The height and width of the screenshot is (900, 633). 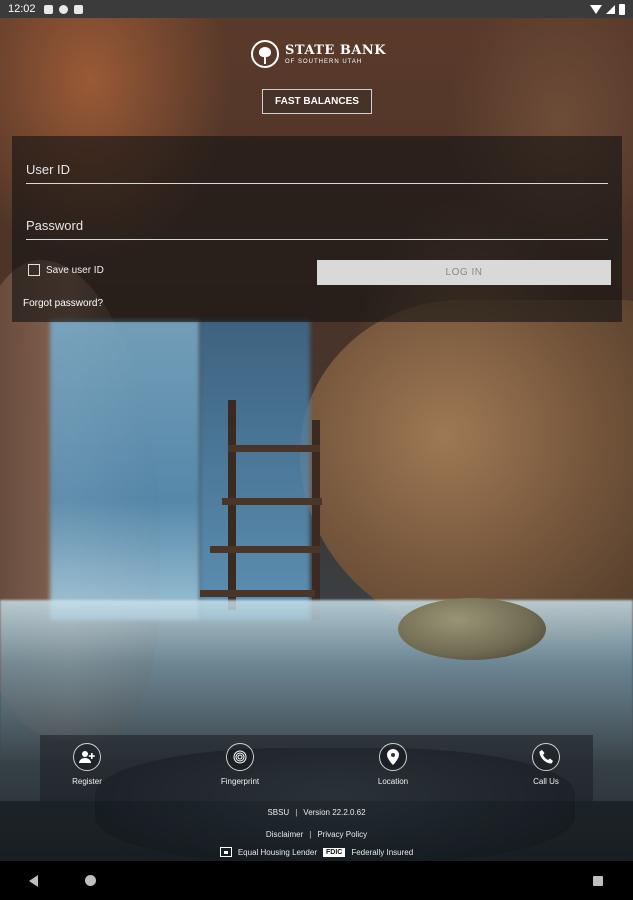 I want to click on bank-subtitle: OF SOUTHERN UTAH, so click(x=324, y=61).